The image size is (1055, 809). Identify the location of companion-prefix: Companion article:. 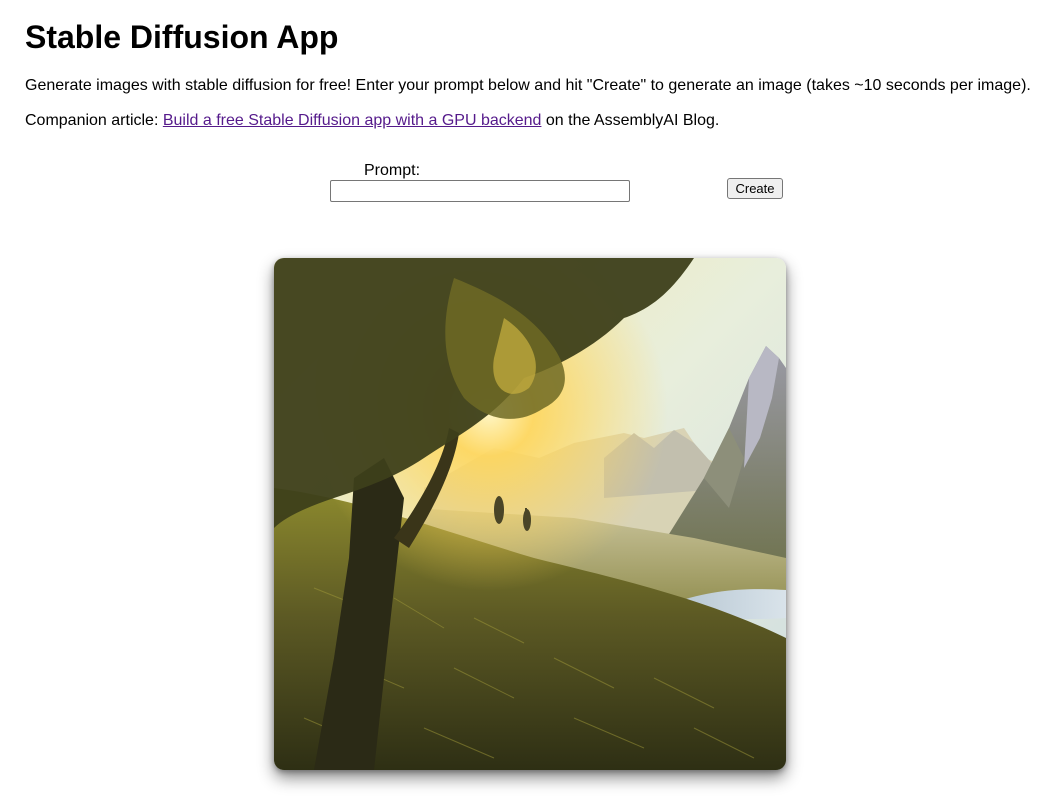
(94, 120).